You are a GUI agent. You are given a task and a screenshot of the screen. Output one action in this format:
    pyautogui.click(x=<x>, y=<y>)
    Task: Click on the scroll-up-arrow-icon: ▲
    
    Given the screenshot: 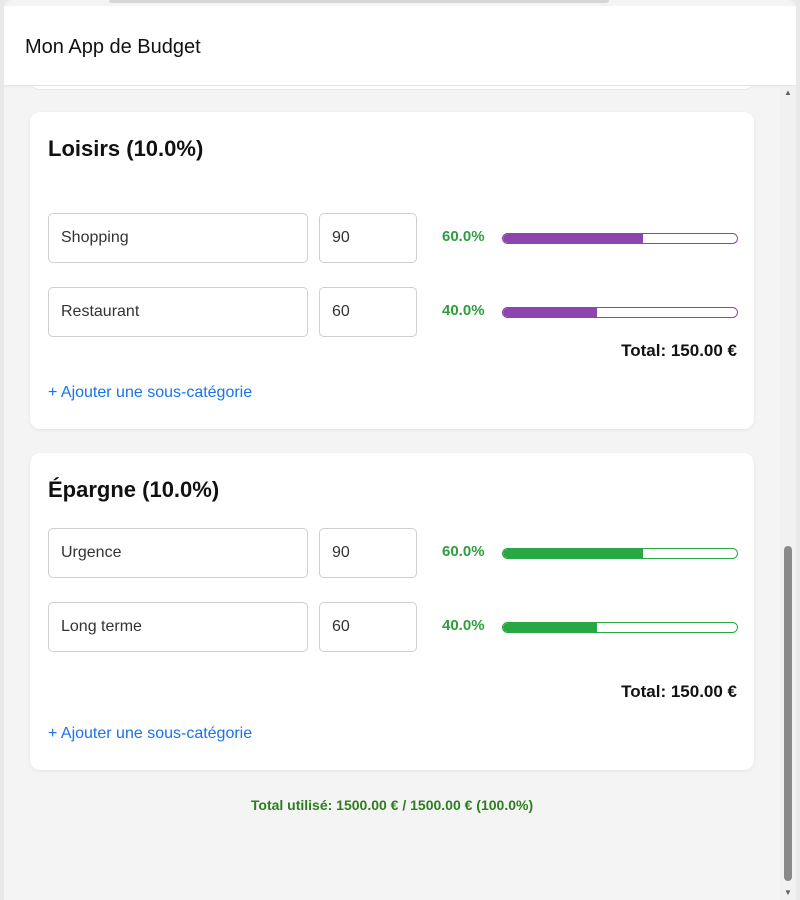 What is the action you would take?
    pyautogui.click(x=788, y=93)
    